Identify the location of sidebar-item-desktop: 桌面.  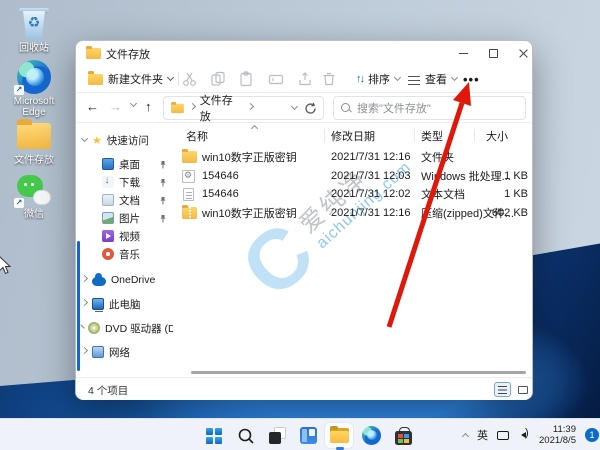
(124, 164).